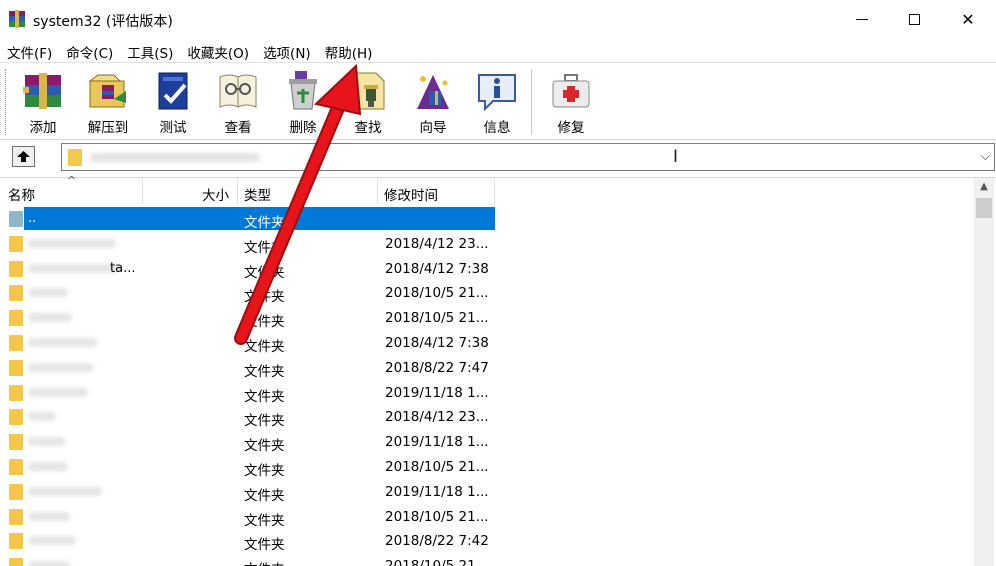  What do you see at coordinates (150, 50) in the screenshot?
I see `menu-tools: 工具(S)` at bounding box center [150, 50].